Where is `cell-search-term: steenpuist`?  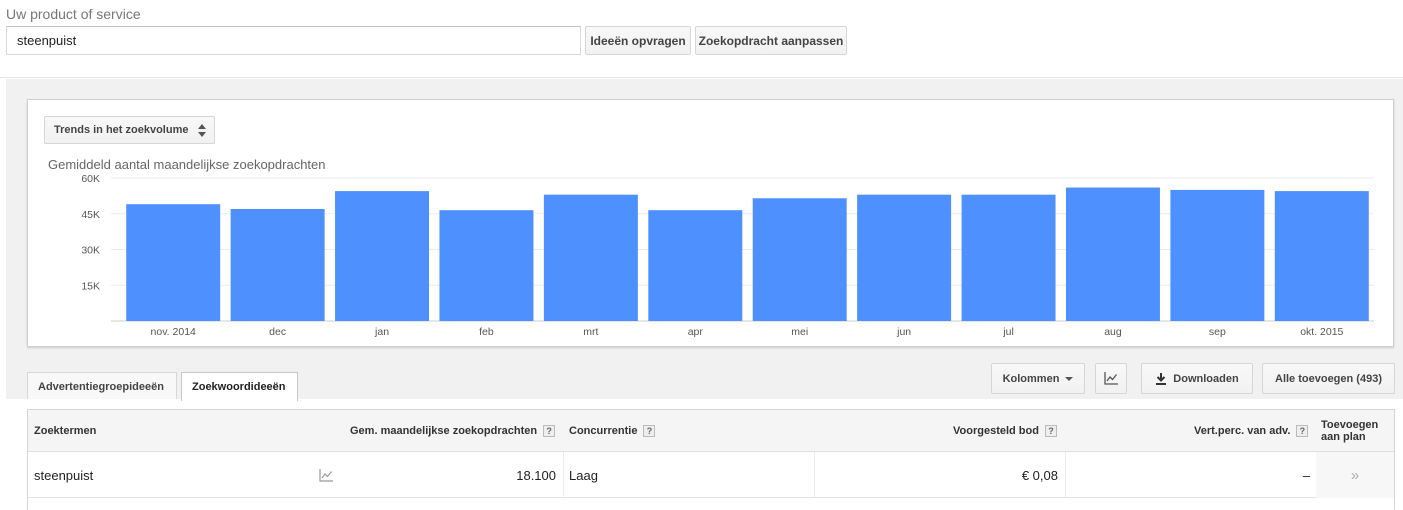
cell-search-term: steenpuist is located at coordinates (64, 475).